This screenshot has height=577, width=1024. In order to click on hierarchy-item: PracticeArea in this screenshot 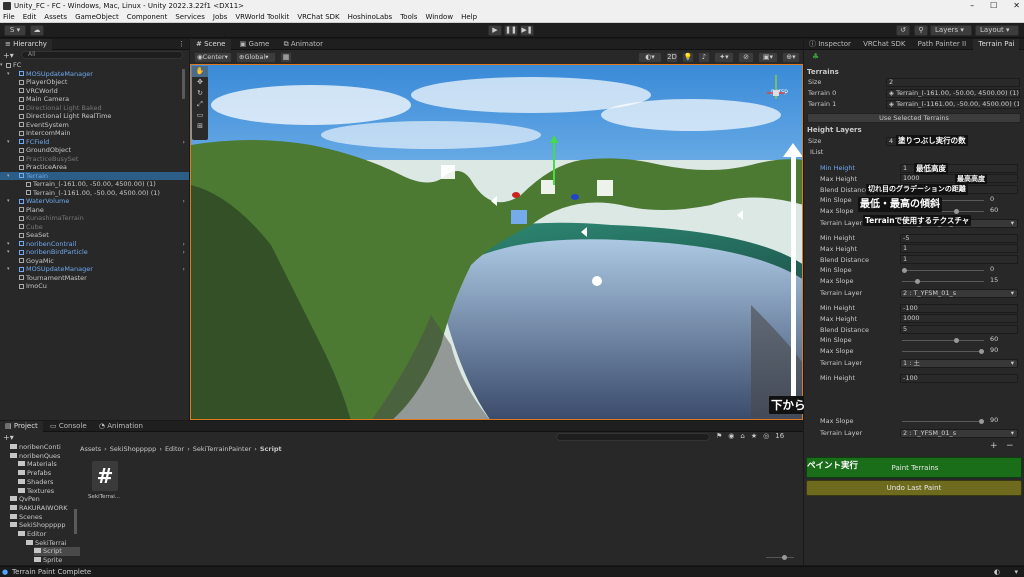, I will do `click(94, 167)`.